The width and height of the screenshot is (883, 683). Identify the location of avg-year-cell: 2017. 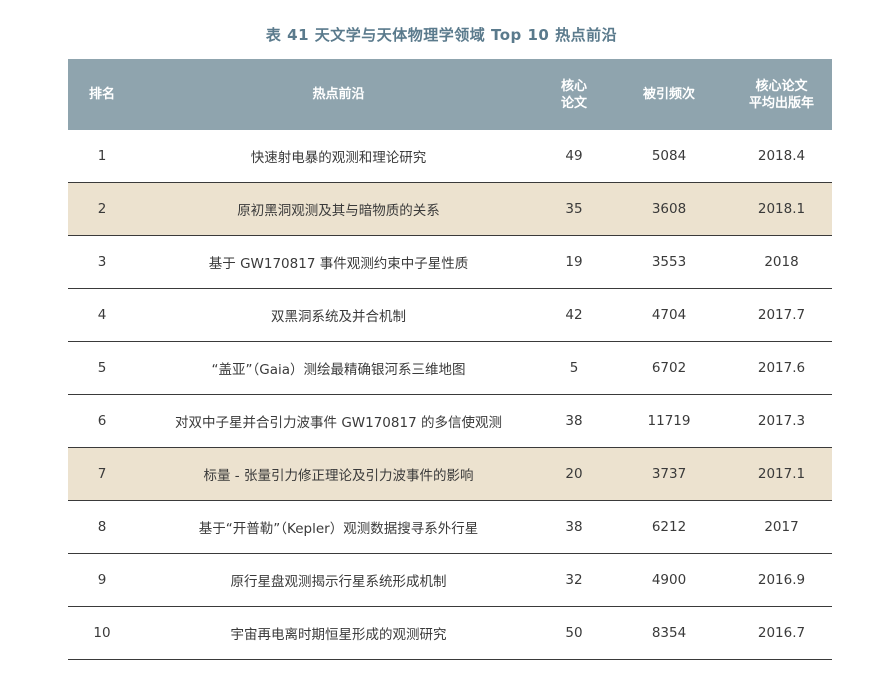
(781, 527).